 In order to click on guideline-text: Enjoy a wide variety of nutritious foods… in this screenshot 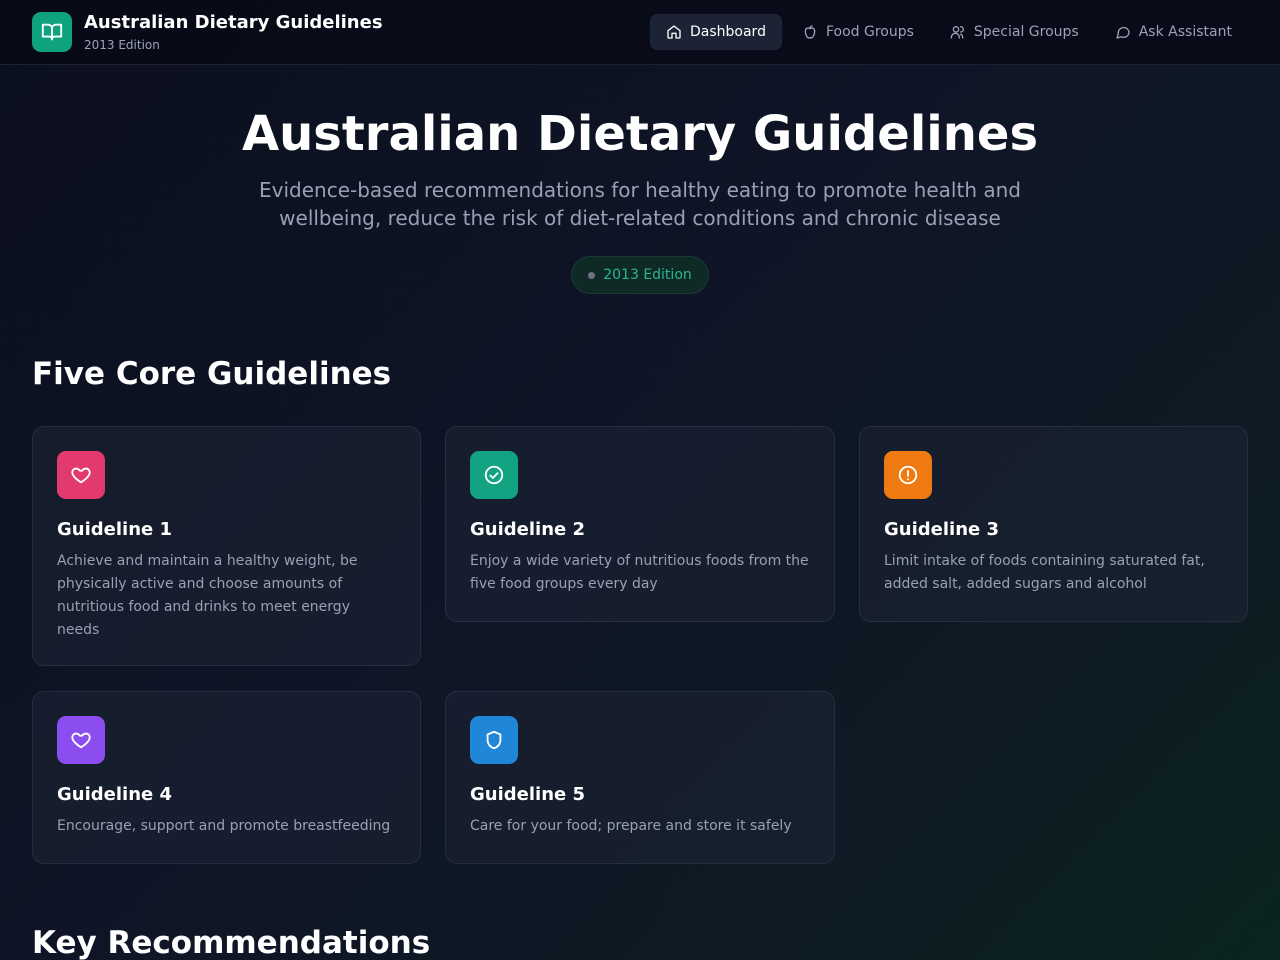, I will do `click(639, 572)`.